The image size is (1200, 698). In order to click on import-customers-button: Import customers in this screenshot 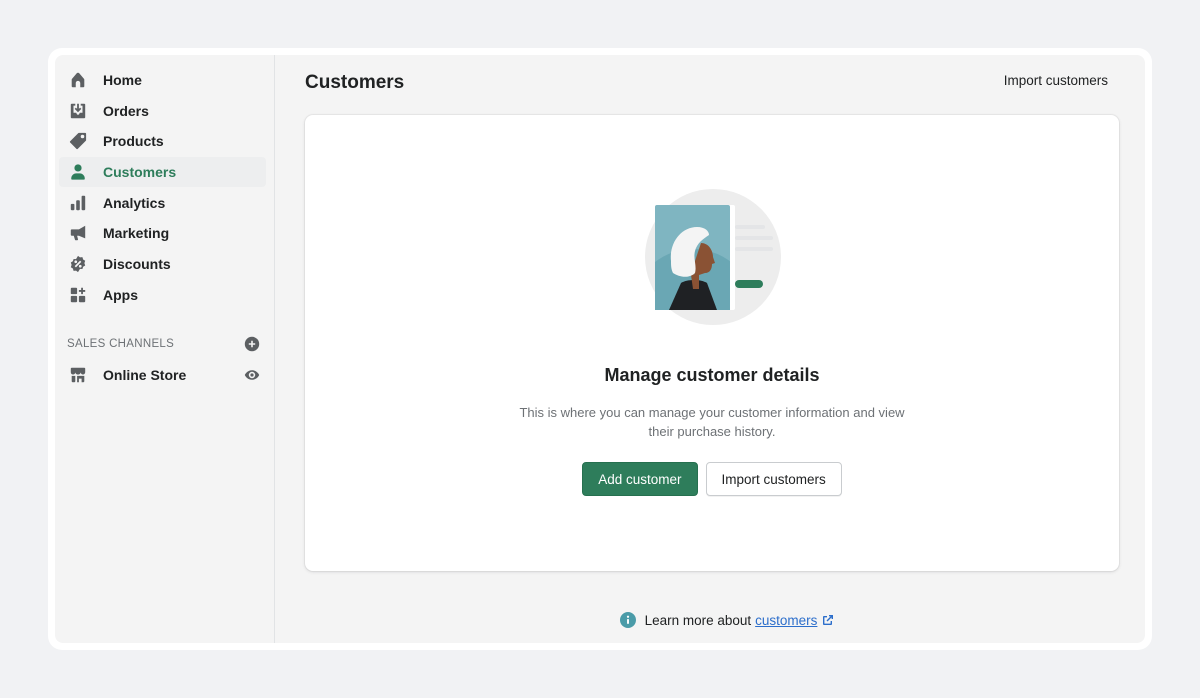, I will do `click(773, 479)`.